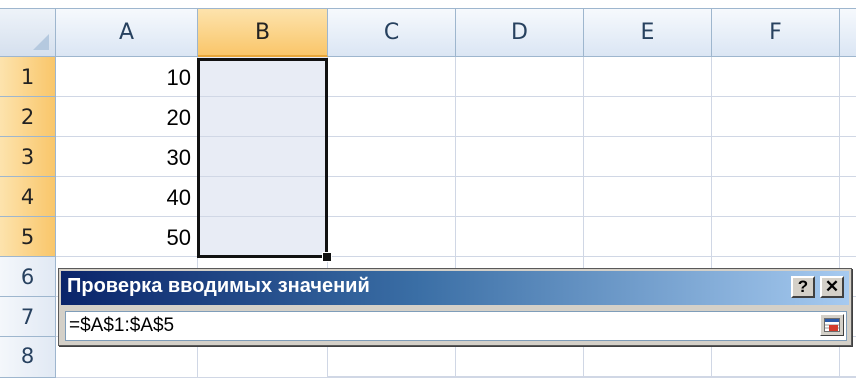 Image resolution: width=856 pixels, height=378 pixels. I want to click on column-header-c: C, so click(392, 33).